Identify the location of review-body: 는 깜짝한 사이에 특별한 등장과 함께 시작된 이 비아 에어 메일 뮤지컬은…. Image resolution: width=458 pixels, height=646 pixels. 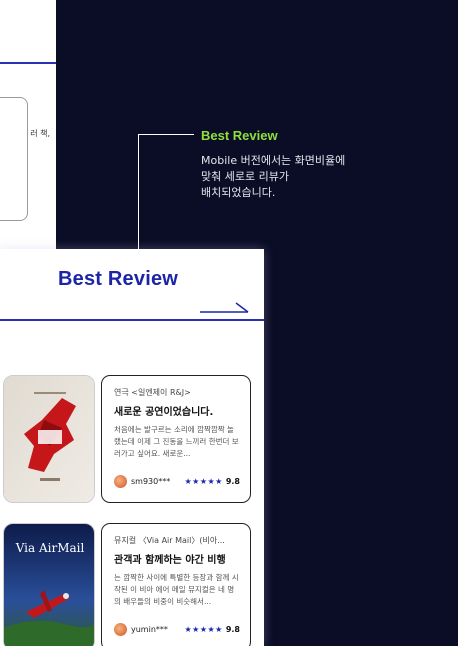
(176, 589).